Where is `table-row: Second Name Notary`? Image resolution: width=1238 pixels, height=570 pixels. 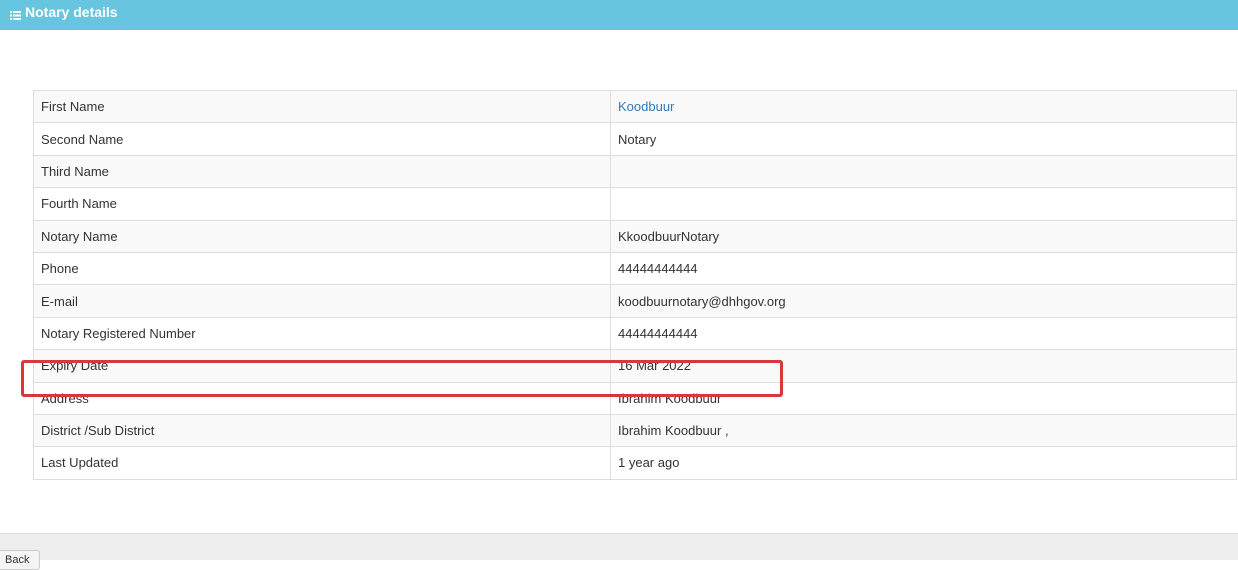 table-row: Second Name Notary is located at coordinates (635, 139).